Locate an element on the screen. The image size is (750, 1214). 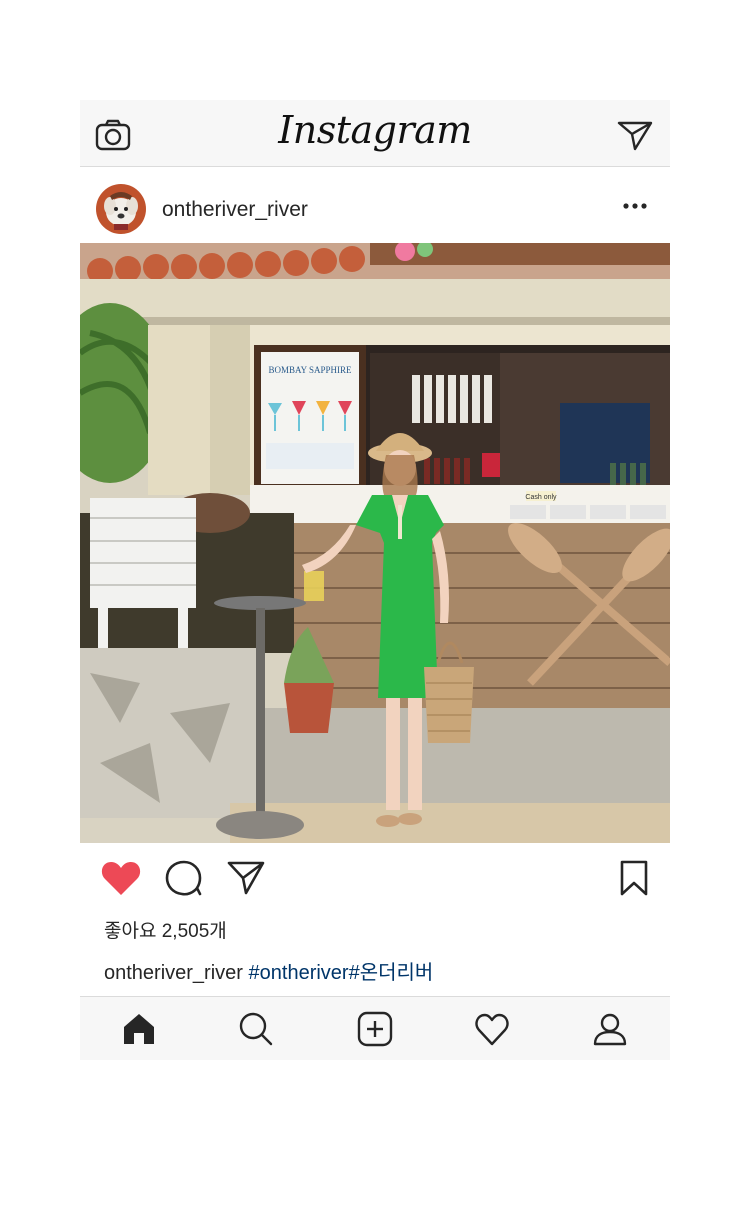
post-caption: ontheriver_river #ontheriver#온더리버 is located at coordinates (268, 970).